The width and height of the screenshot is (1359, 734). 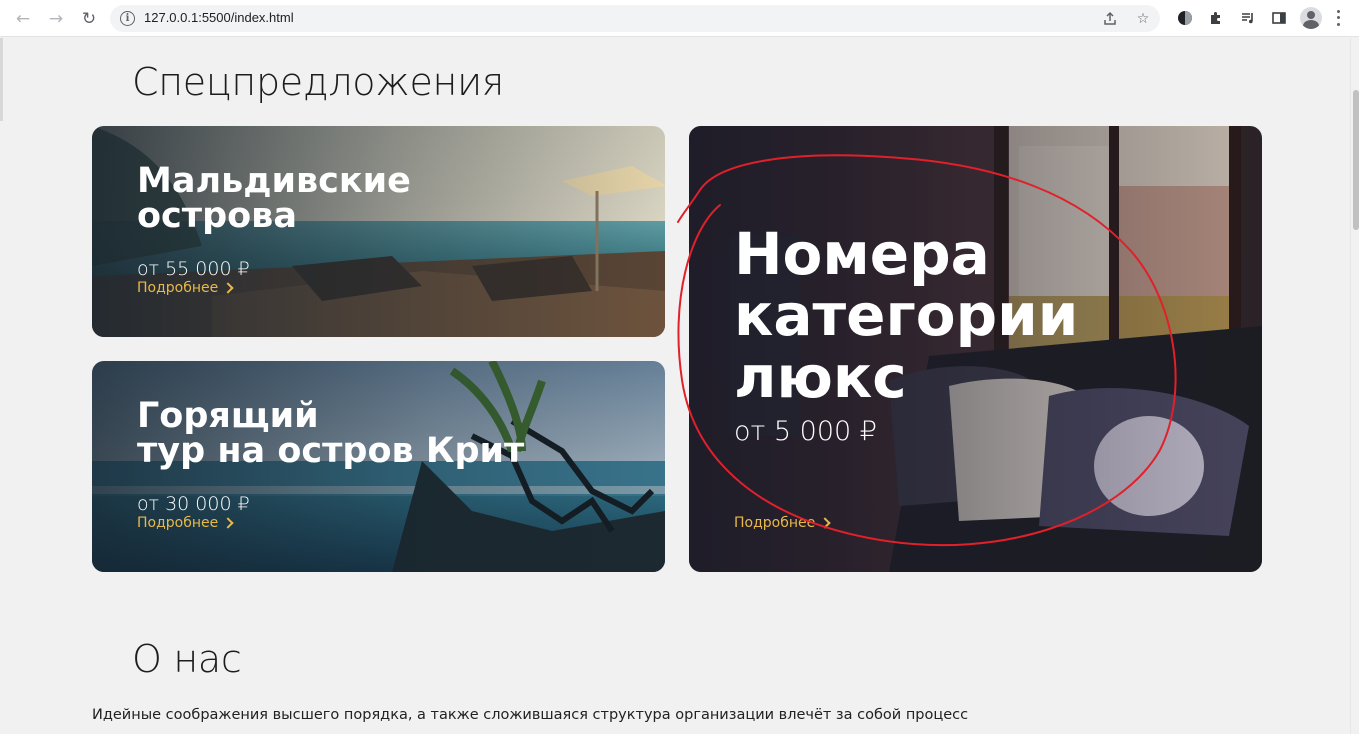 What do you see at coordinates (331, 451) in the screenshot?
I see `card-title-line: тур на остров Крит` at bounding box center [331, 451].